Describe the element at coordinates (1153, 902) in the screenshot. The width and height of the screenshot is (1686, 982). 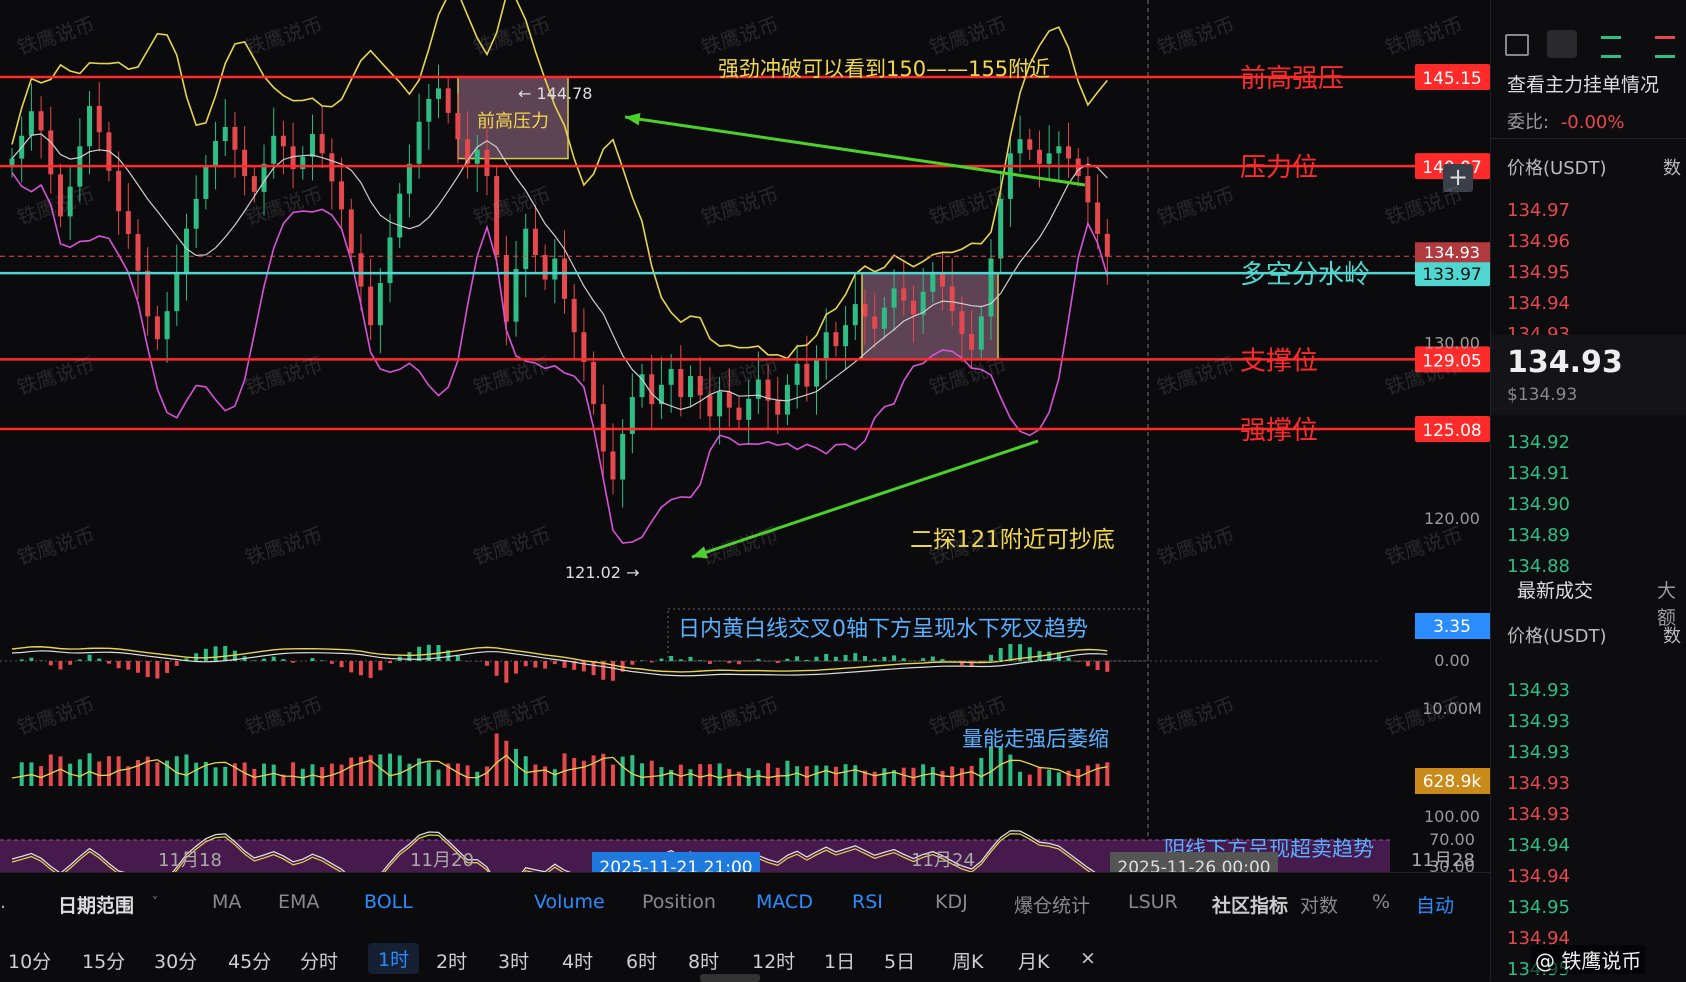
I see `indicator-9: LSUR` at that location.